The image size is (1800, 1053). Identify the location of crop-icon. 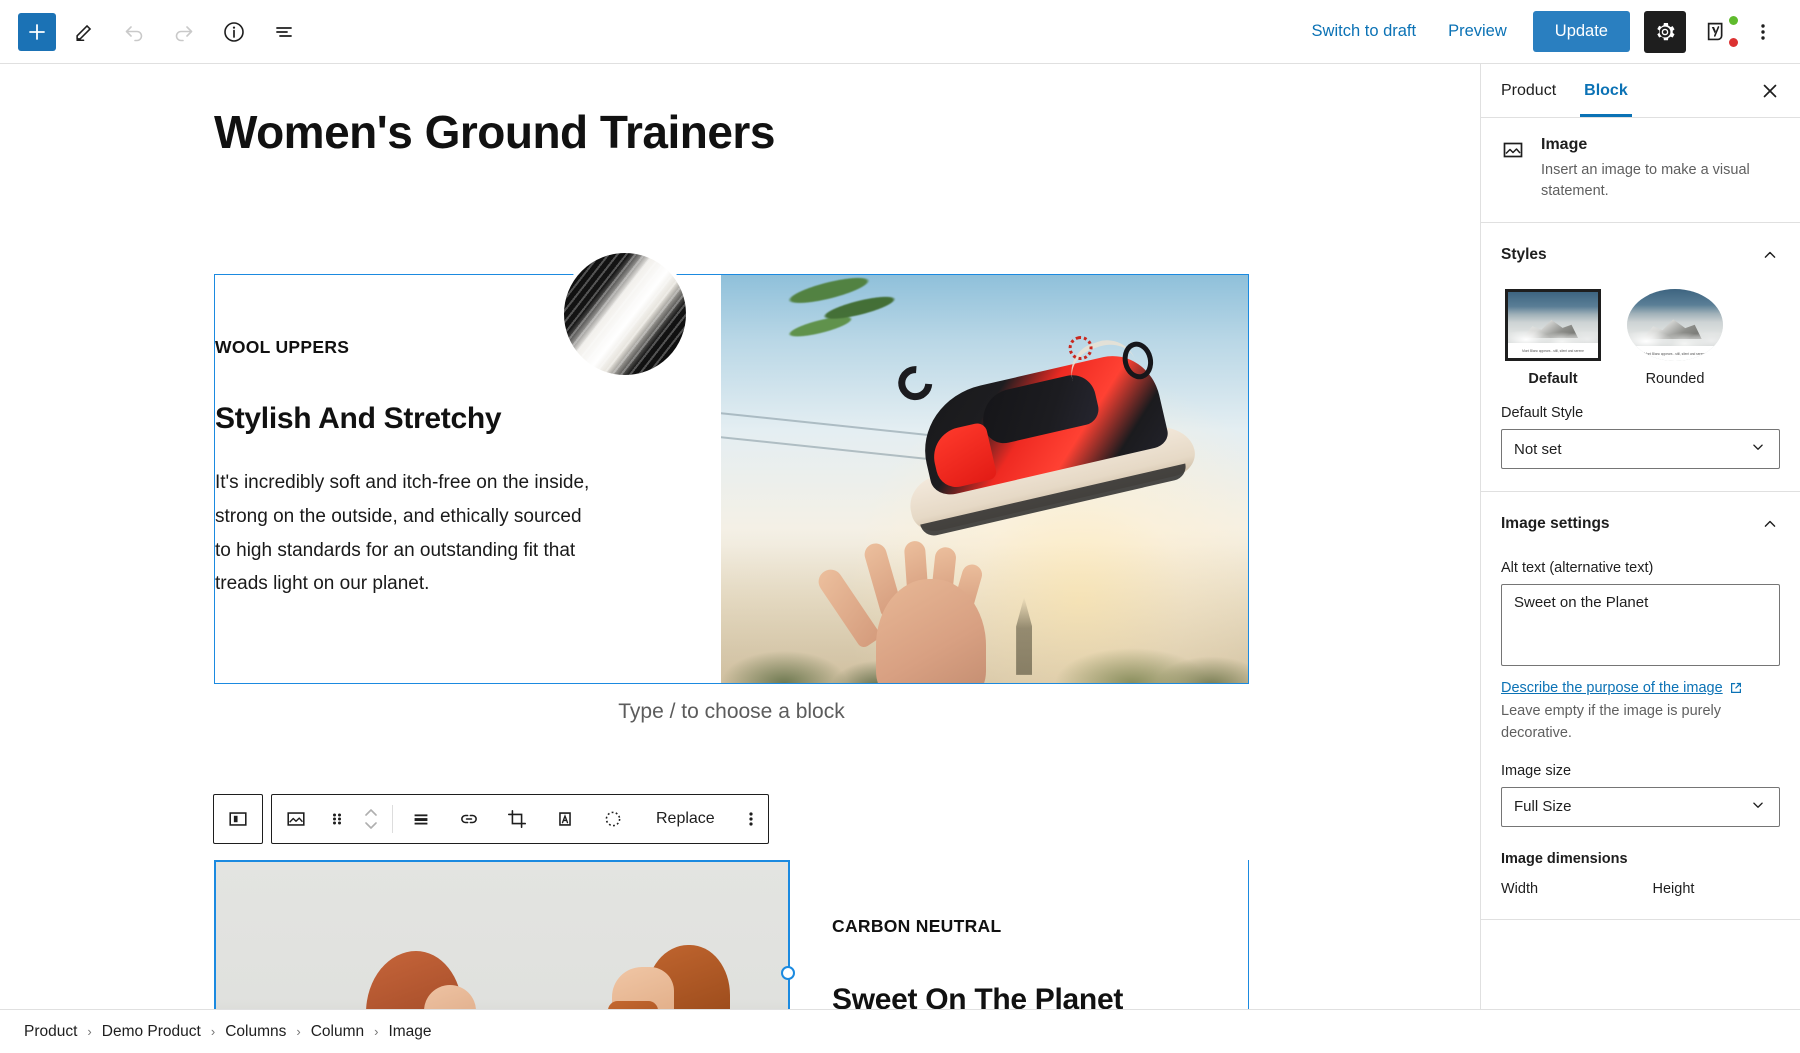
(517, 819).